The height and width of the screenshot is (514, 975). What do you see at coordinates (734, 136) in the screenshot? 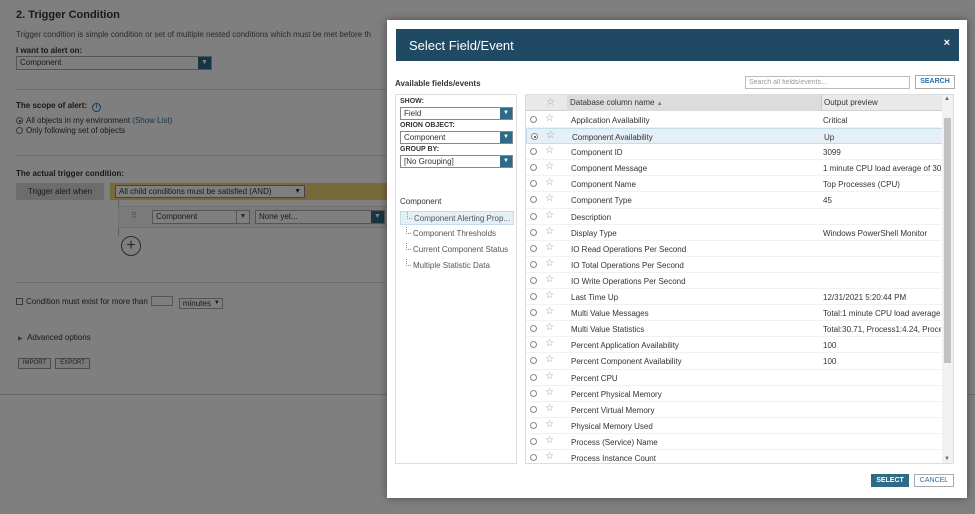
I see `table-row: ☆ Component Availability Up` at bounding box center [734, 136].